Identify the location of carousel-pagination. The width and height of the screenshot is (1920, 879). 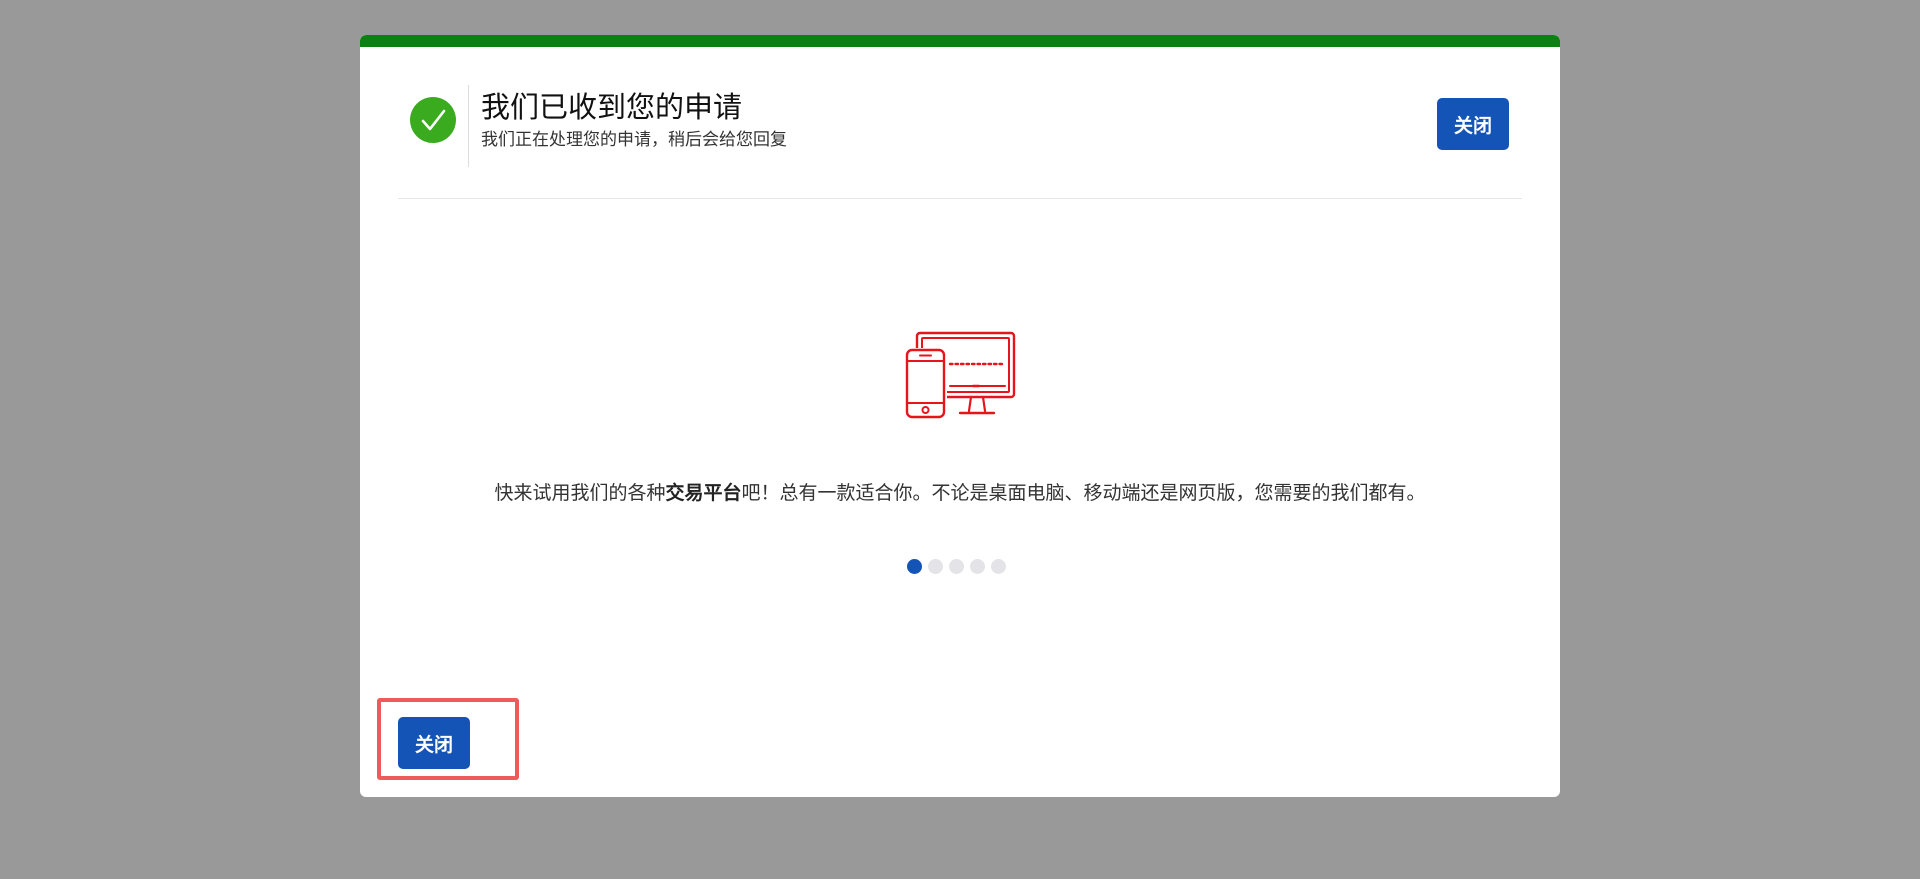
(956, 567).